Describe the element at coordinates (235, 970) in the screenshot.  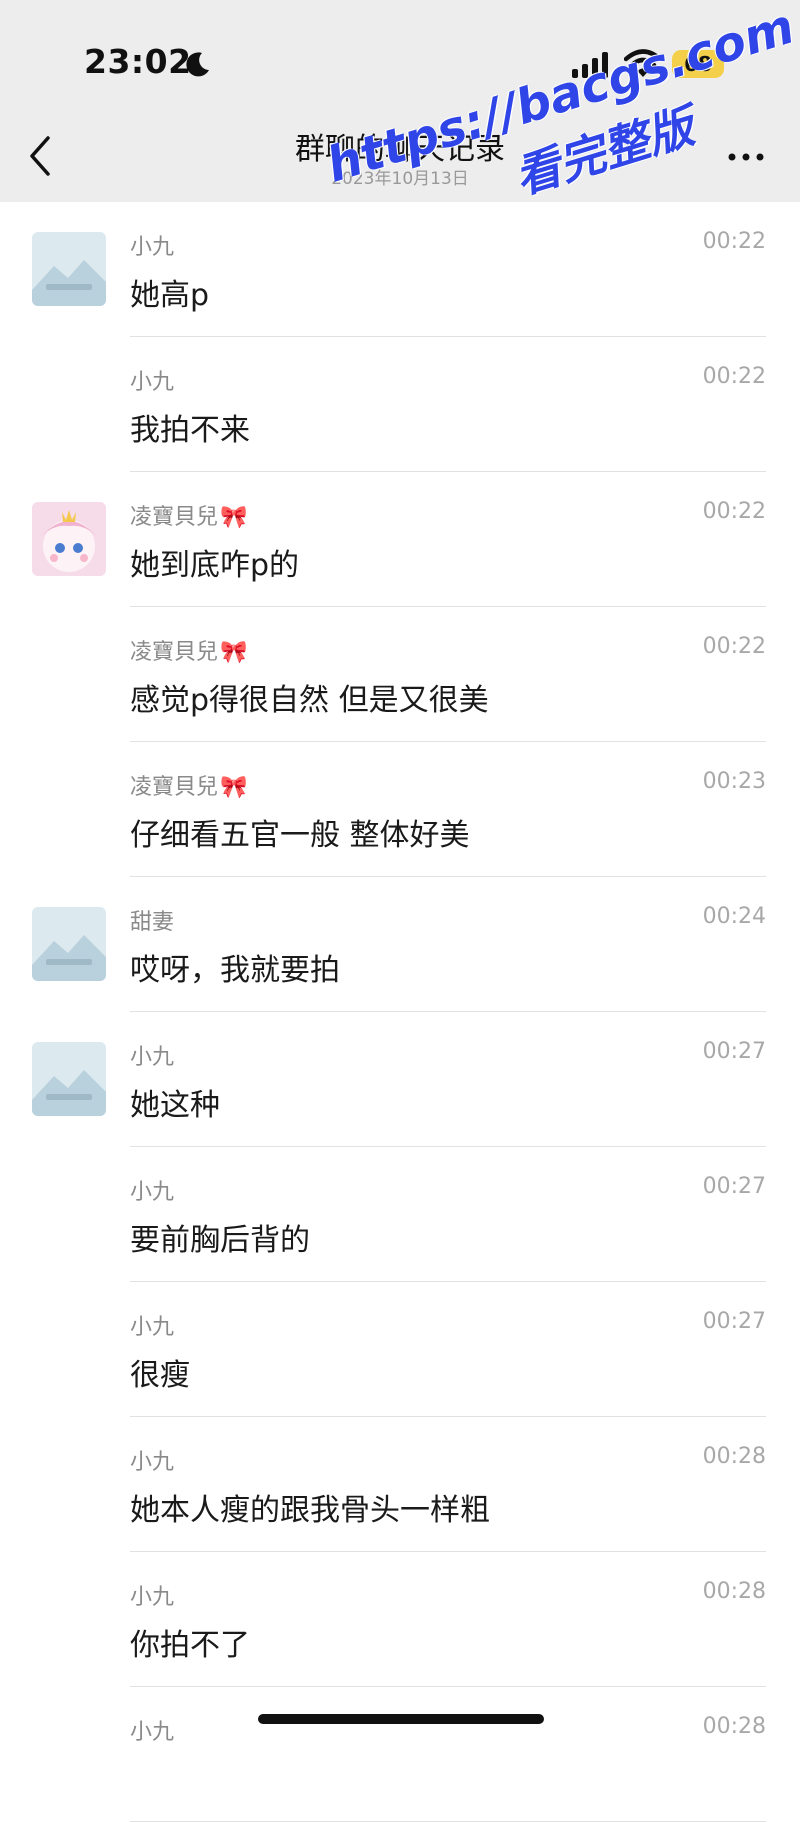
I see `message-text: 哎呀，我就要拍` at that location.